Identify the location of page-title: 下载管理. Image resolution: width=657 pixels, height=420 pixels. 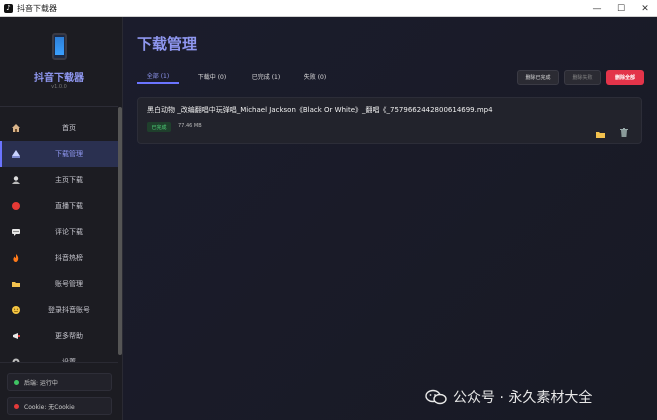
(167, 44).